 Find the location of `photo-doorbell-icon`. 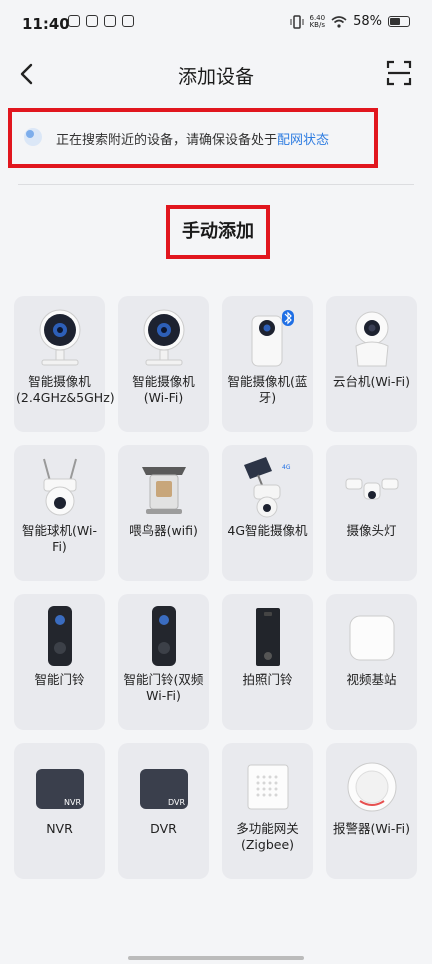

photo-doorbell-icon is located at coordinates (267, 637).